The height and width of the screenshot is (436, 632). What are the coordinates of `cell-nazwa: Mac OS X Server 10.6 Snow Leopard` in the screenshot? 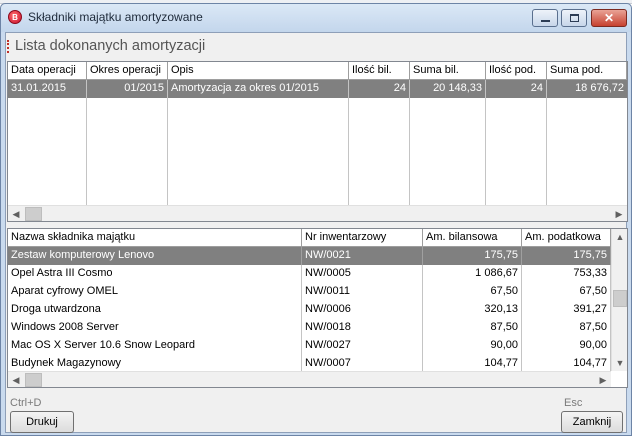 It's located at (155, 346).